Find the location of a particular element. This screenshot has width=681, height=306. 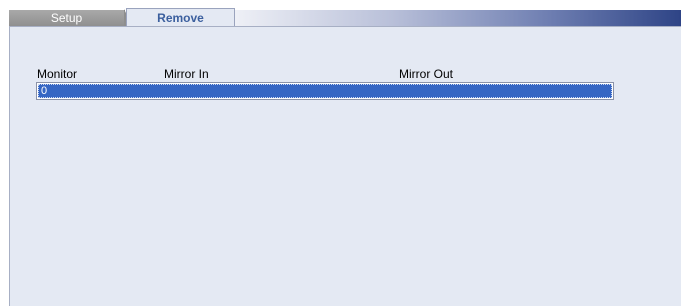

tab-remove: Remove is located at coordinates (180, 17).